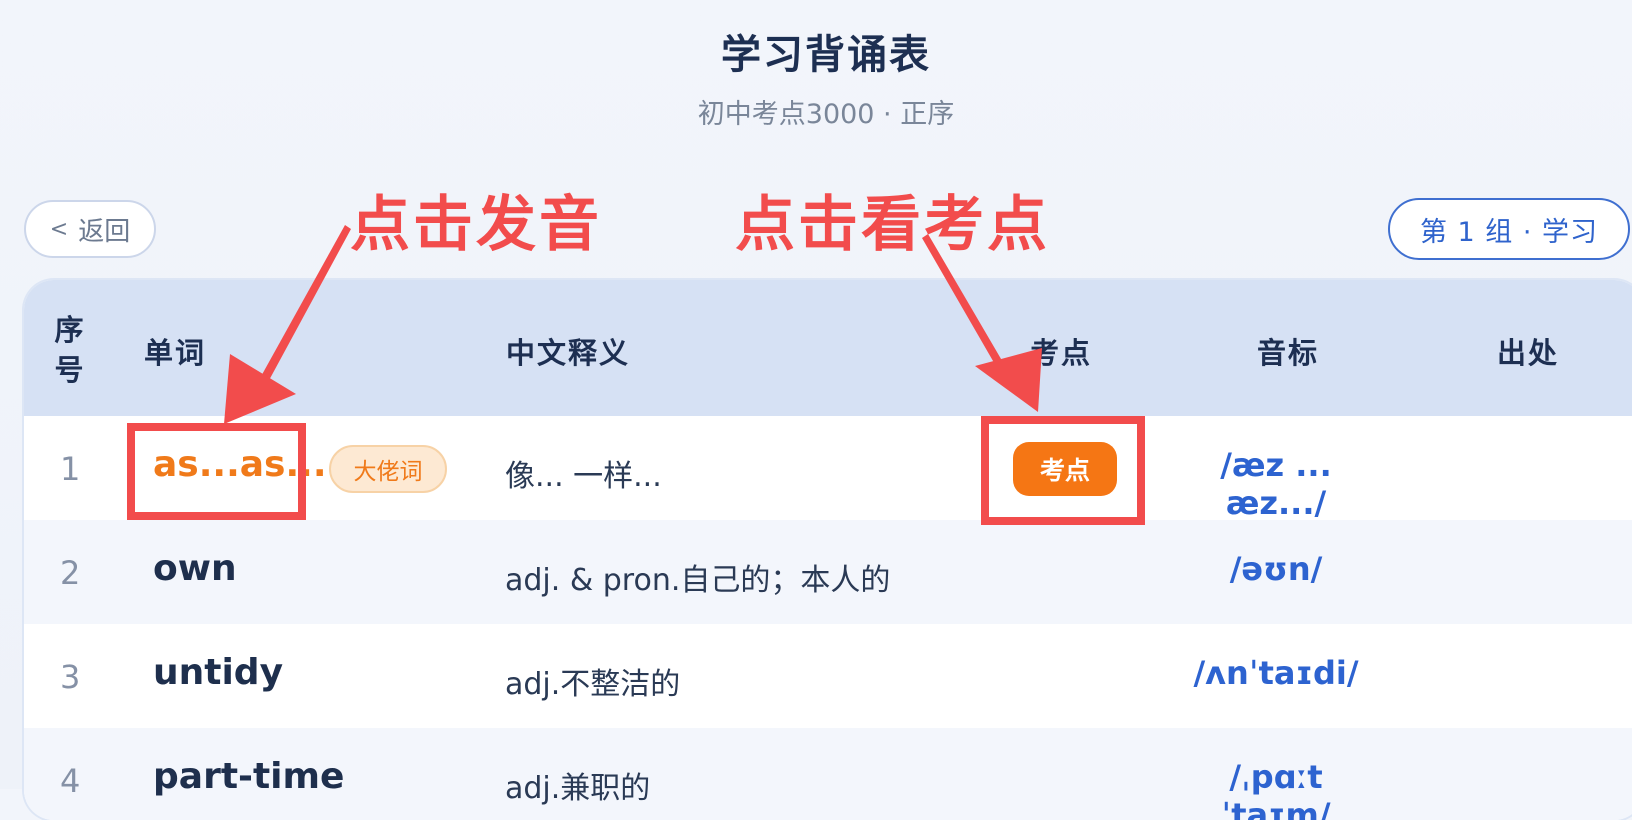 The height and width of the screenshot is (820, 1632). Describe the element at coordinates (218, 672) in the screenshot. I see `word-pronounce-link: untidy` at that location.